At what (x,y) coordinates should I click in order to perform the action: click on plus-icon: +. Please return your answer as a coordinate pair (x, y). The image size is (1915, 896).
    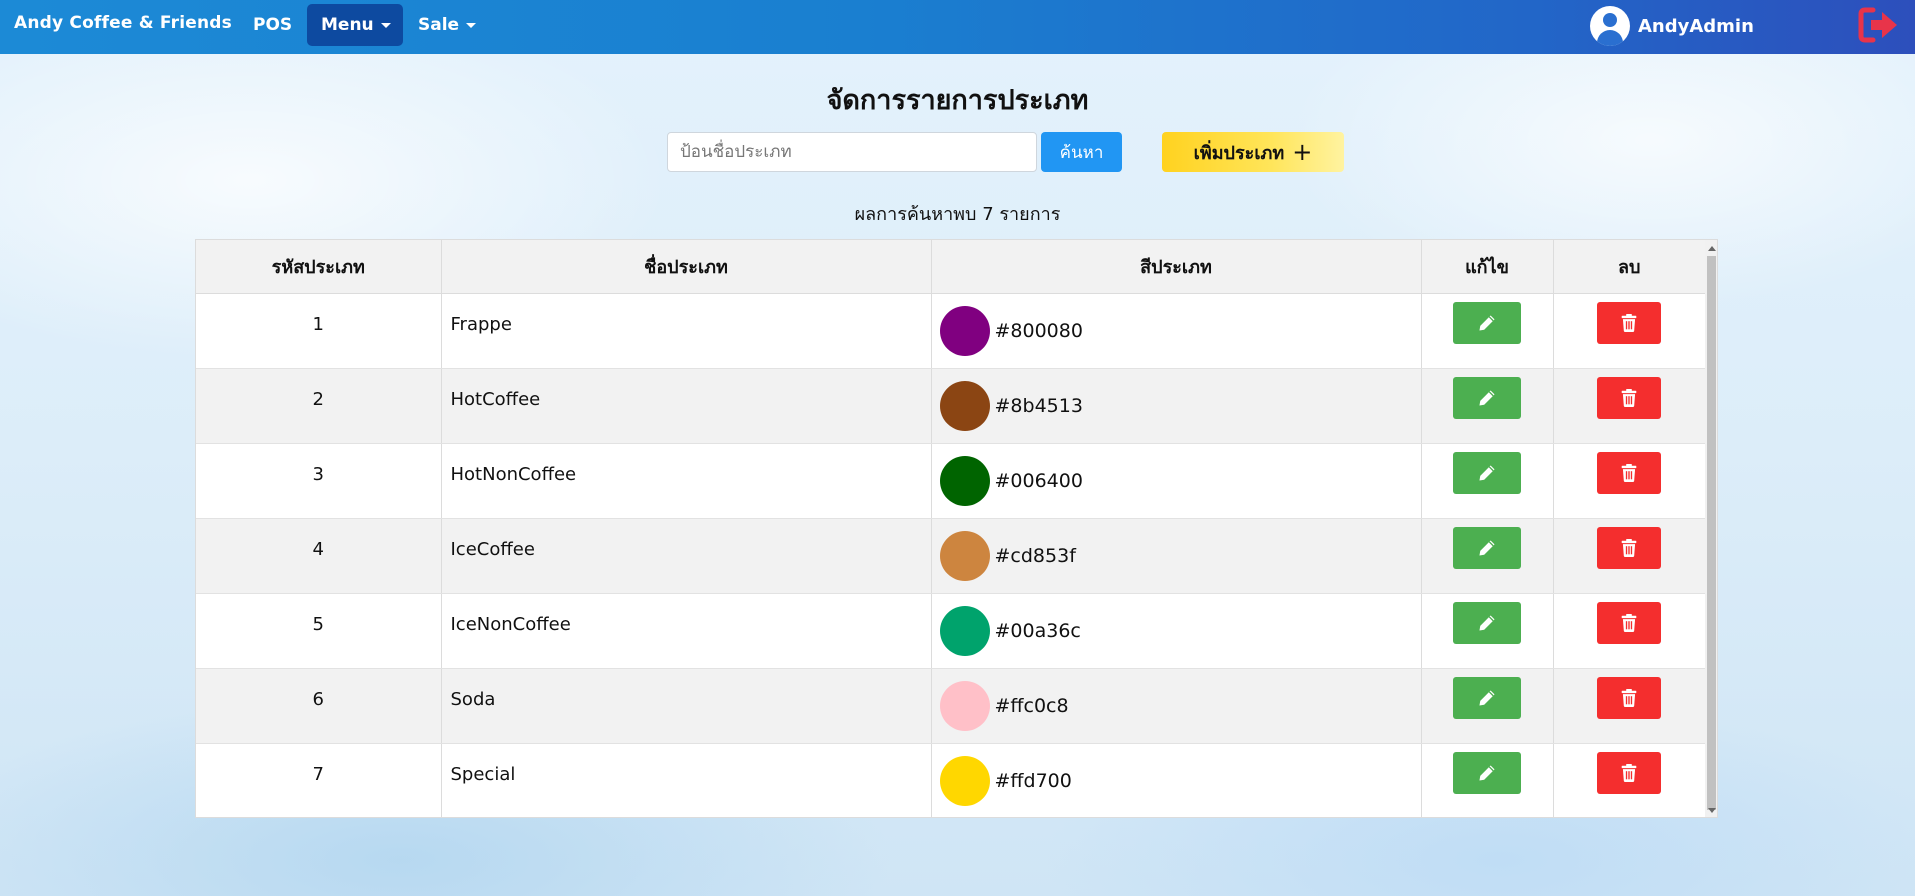
    Looking at the image, I should click on (1302, 152).